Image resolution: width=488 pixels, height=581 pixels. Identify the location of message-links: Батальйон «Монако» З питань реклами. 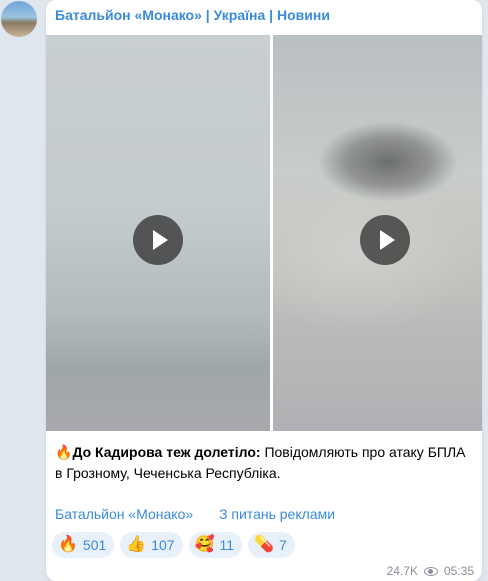
(206, 514).